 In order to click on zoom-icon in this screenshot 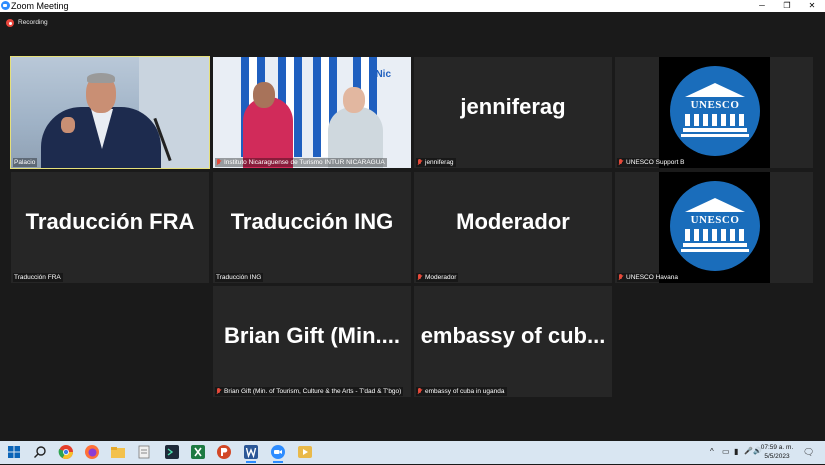, I will do `click(278, 453)`.